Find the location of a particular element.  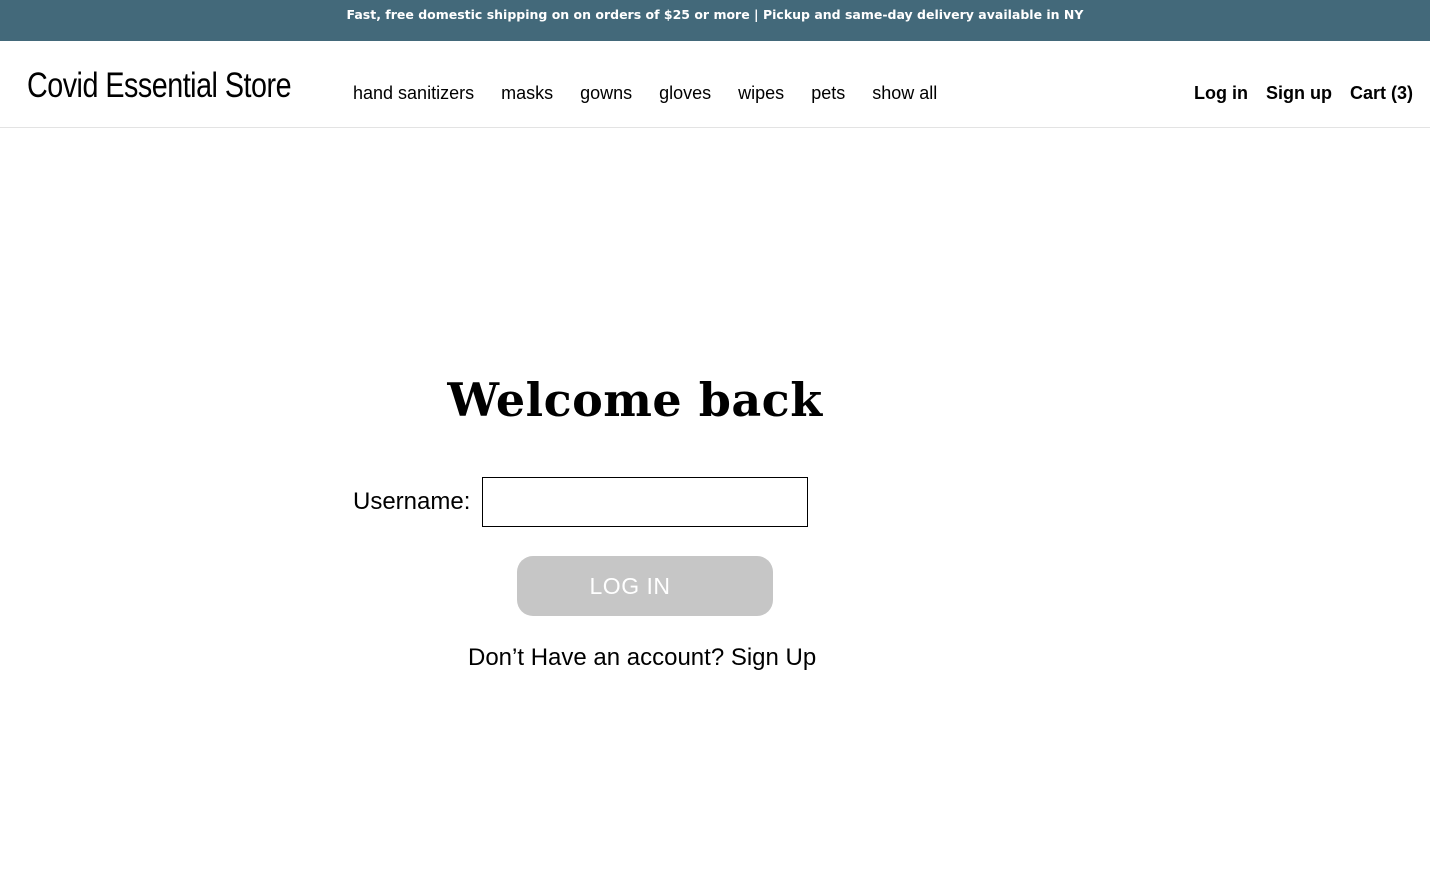

signup-prompt-link: Sign Up is located at coordinates (773, 657).